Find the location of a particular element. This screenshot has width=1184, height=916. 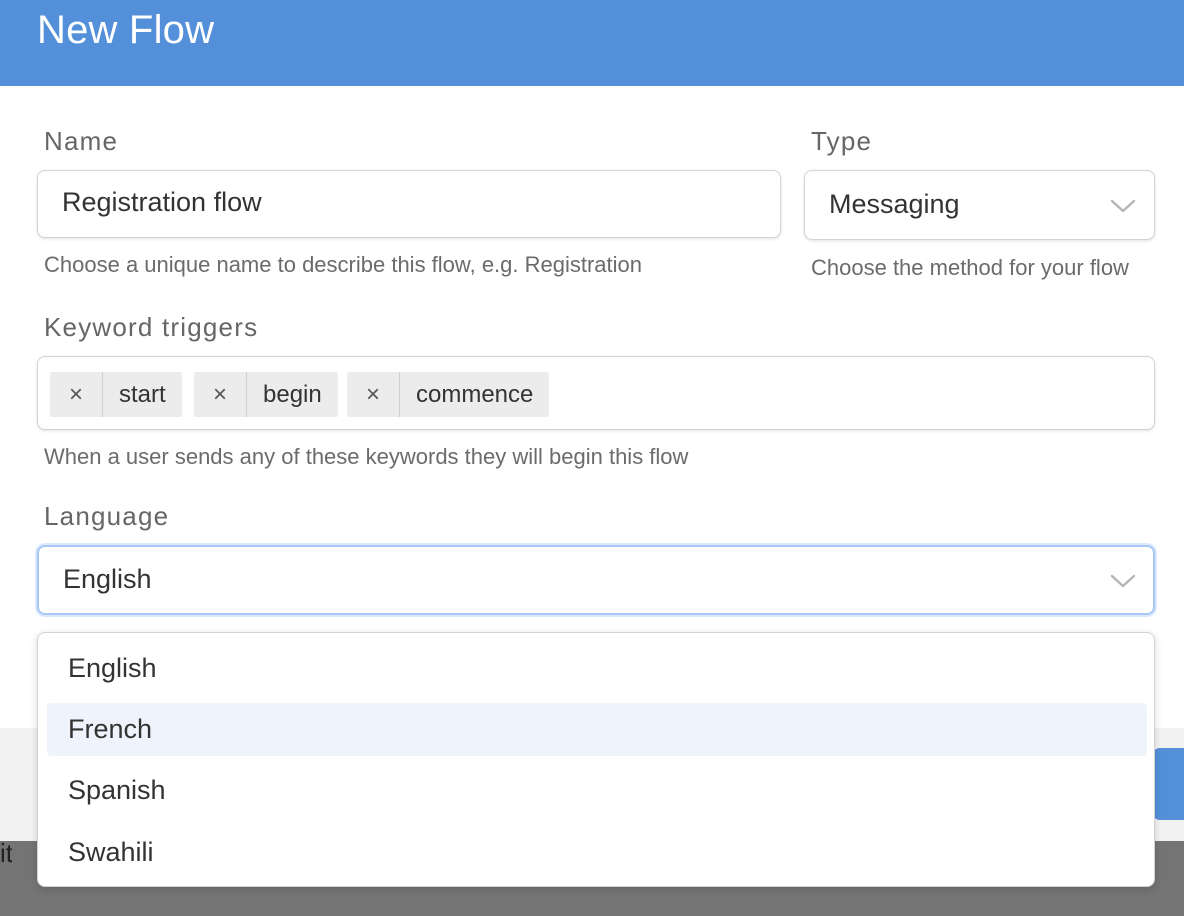

language-option-french: French is located at coordinates (597, 729).